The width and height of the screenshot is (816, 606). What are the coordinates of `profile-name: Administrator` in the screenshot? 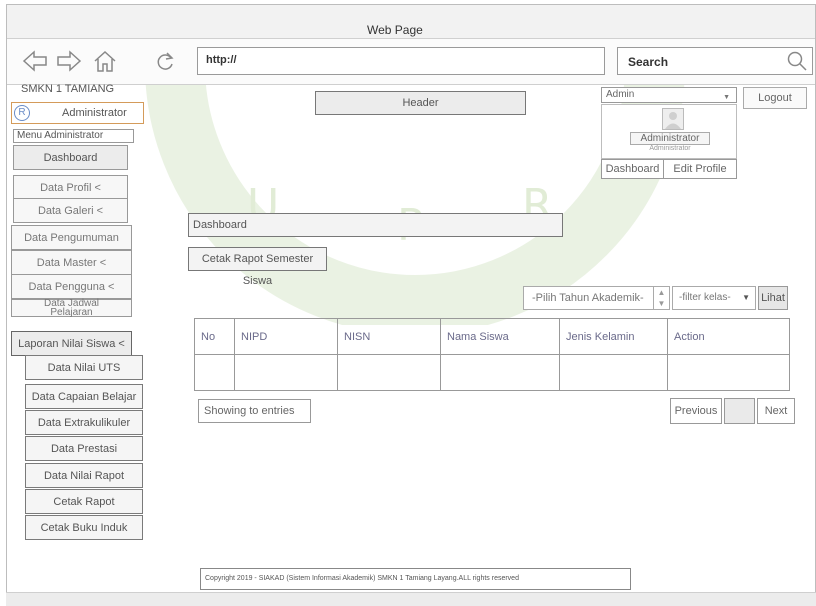 It's located at (670, 138).